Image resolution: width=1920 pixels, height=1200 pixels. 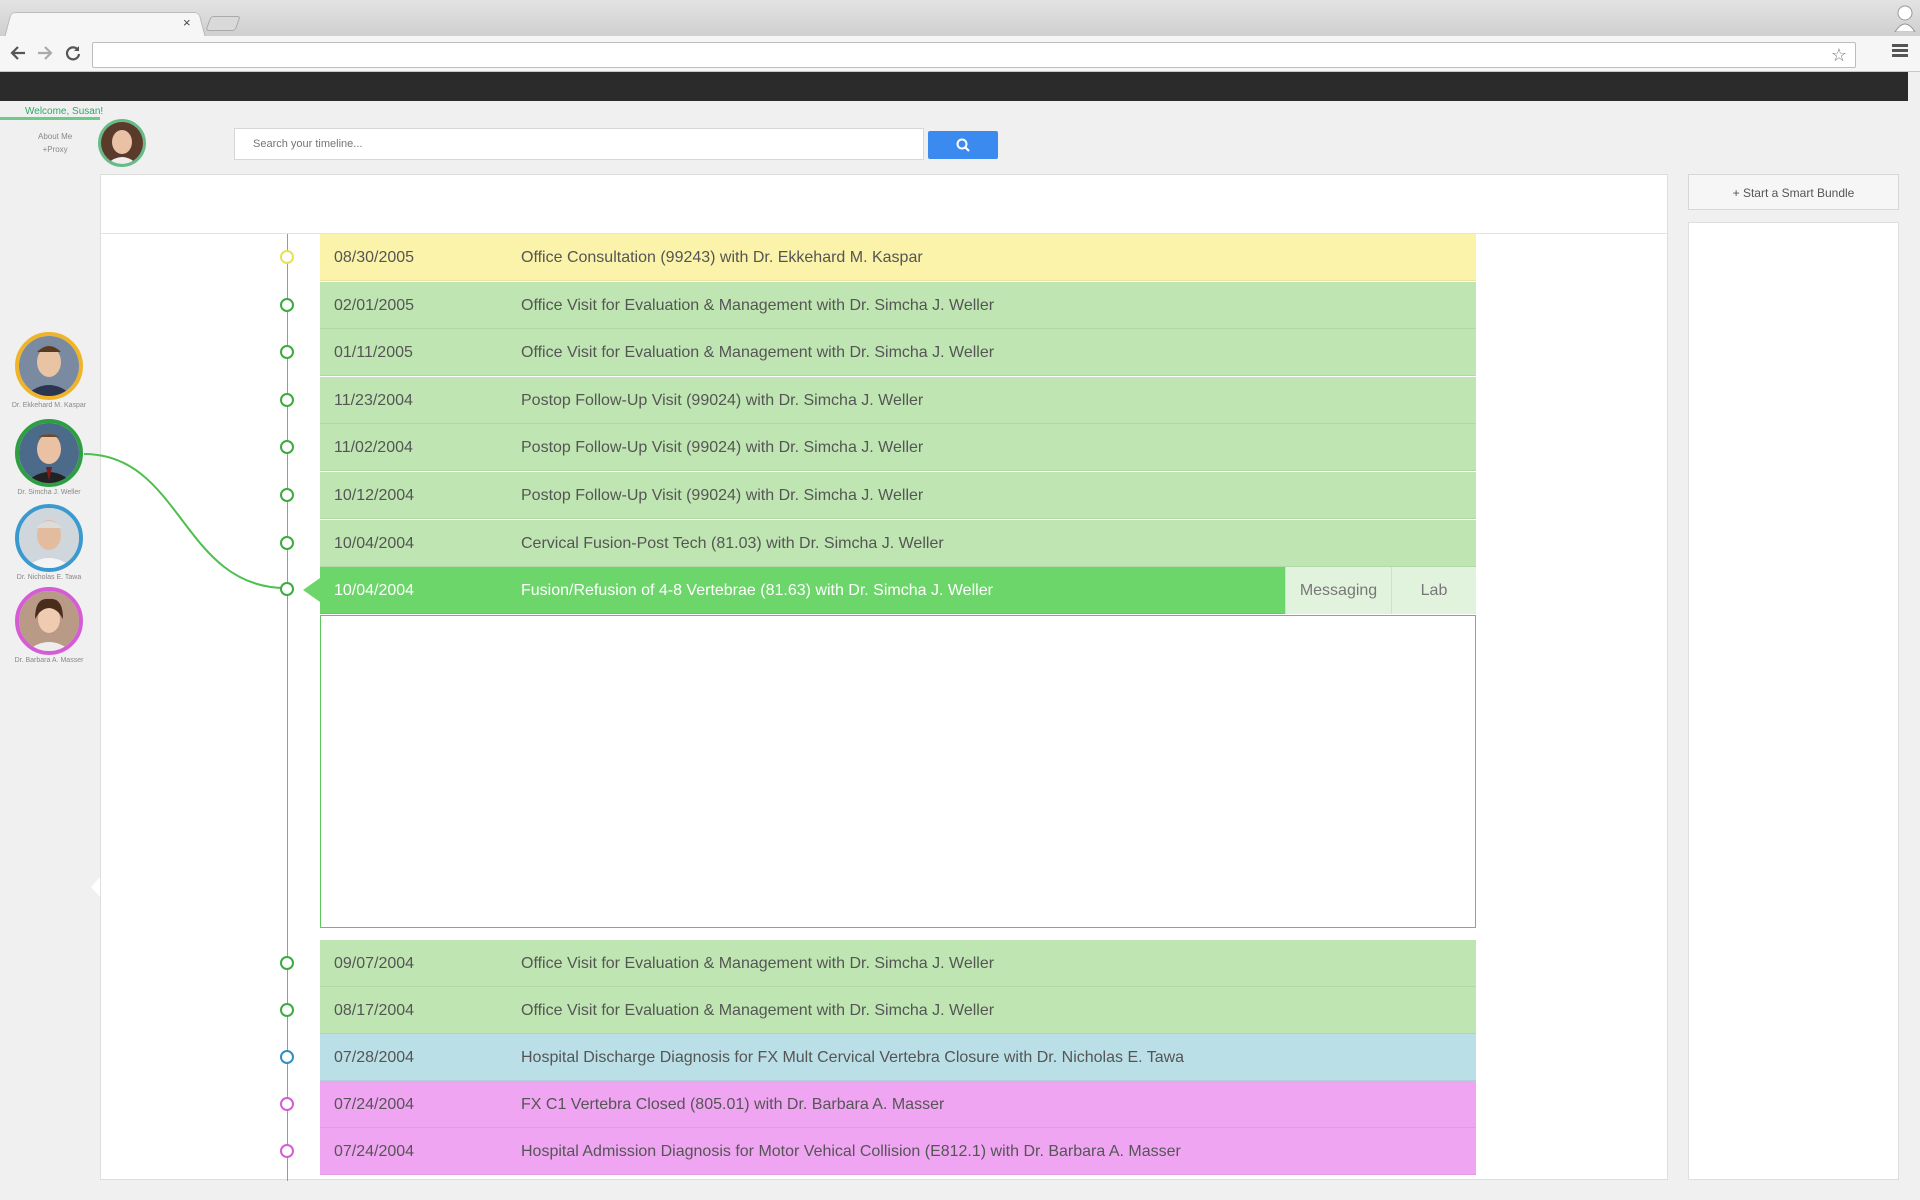 What do you see at coordinates (373, 353) in the screenshot?
I see `entry-date: 01/11/2005` at bounding box center [373, 353].